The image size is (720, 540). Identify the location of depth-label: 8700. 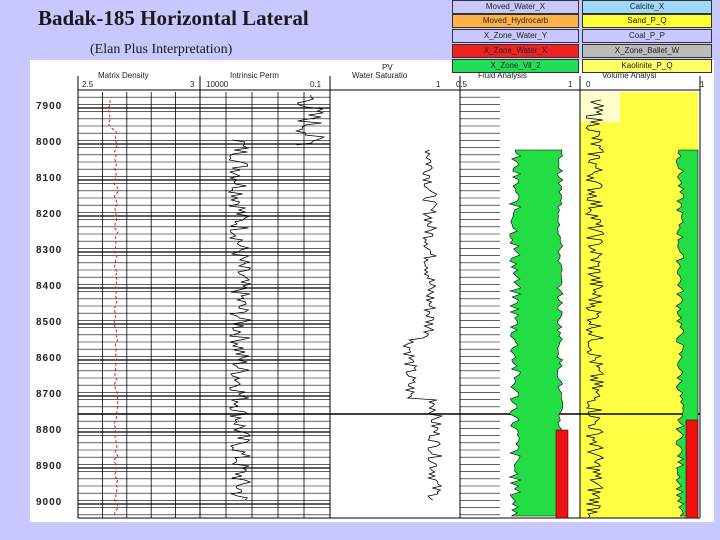
(49, 394).